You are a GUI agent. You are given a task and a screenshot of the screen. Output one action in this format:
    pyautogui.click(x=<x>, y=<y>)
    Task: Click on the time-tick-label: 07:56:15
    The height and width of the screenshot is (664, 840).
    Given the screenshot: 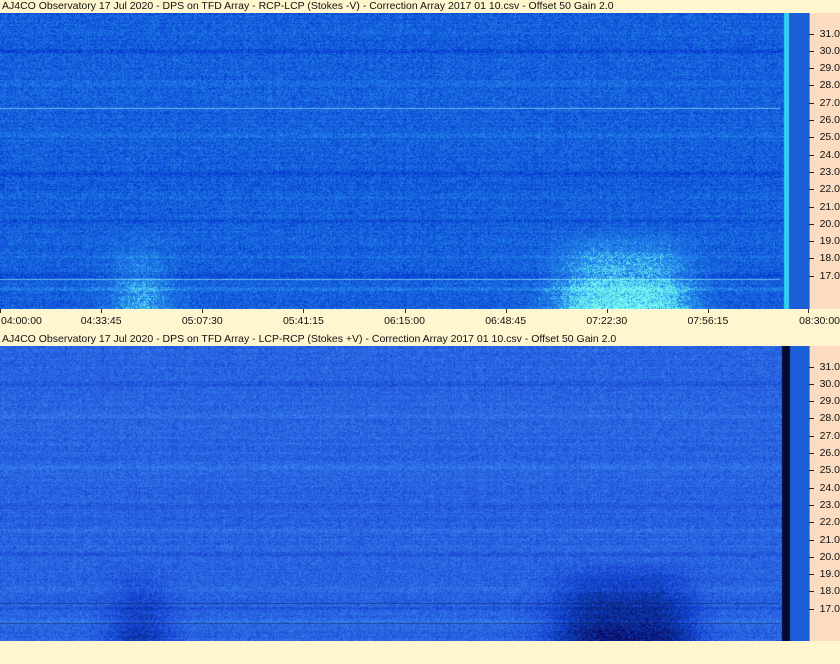 What is the action you would take?
    pyautogui.click(x=708, y=321)
    